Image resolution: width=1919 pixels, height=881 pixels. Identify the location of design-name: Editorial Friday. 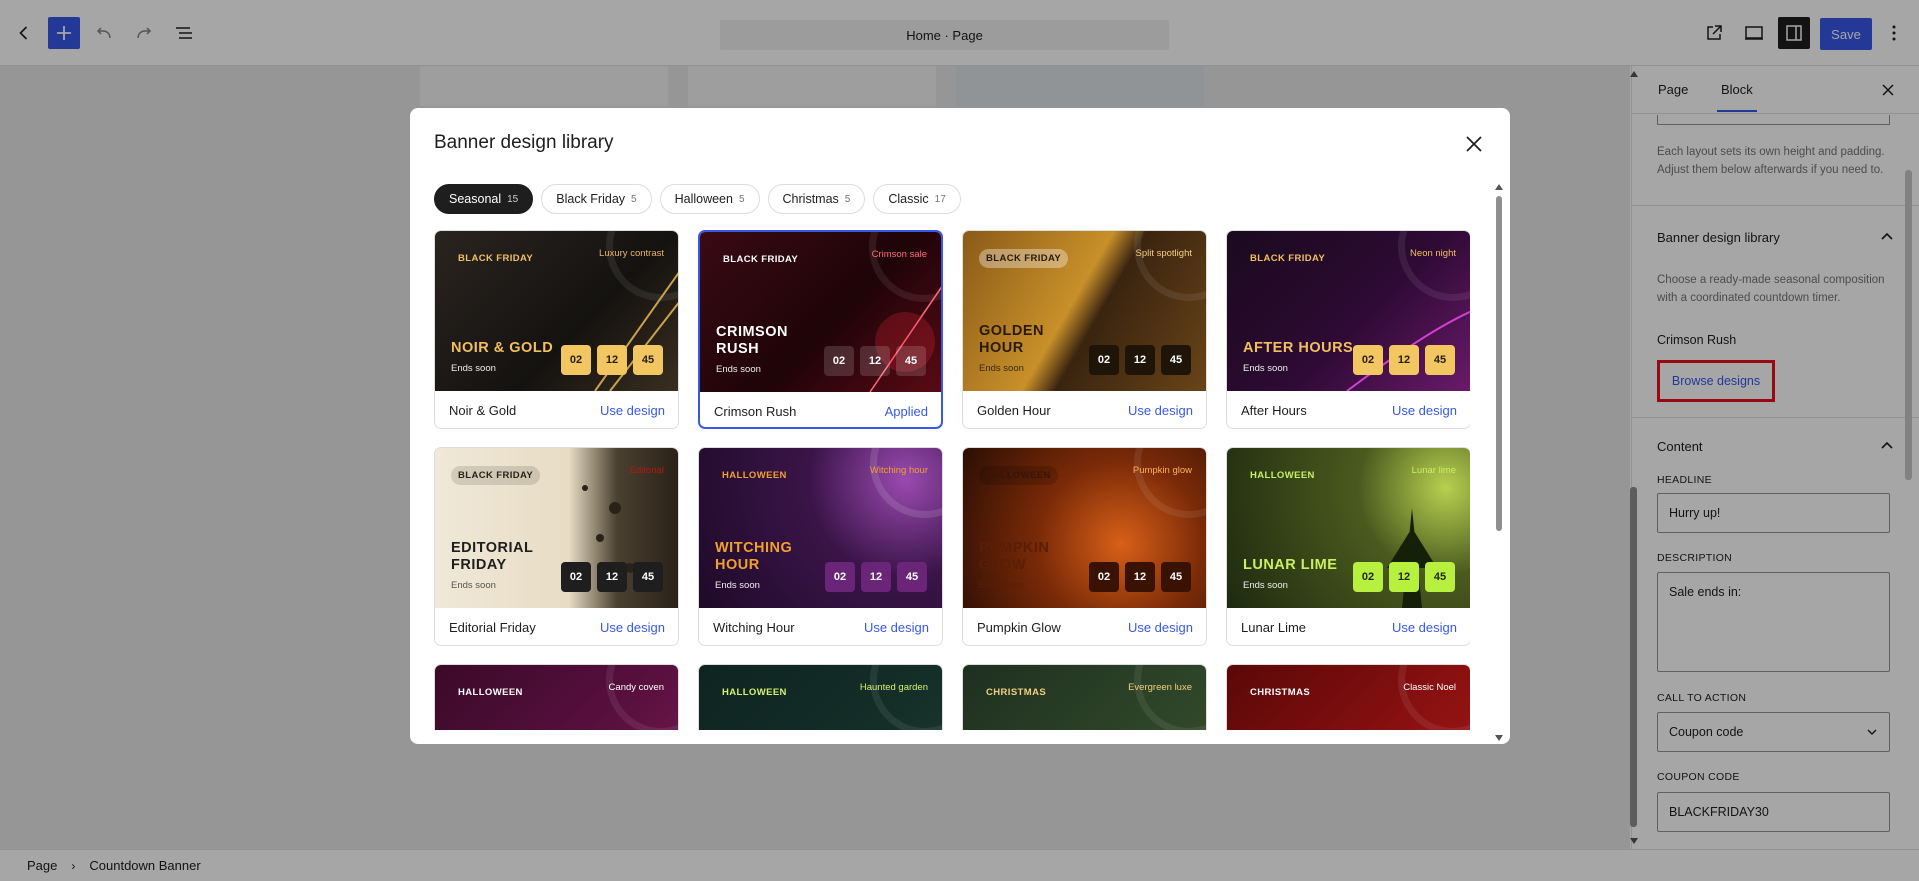
(492, 627).